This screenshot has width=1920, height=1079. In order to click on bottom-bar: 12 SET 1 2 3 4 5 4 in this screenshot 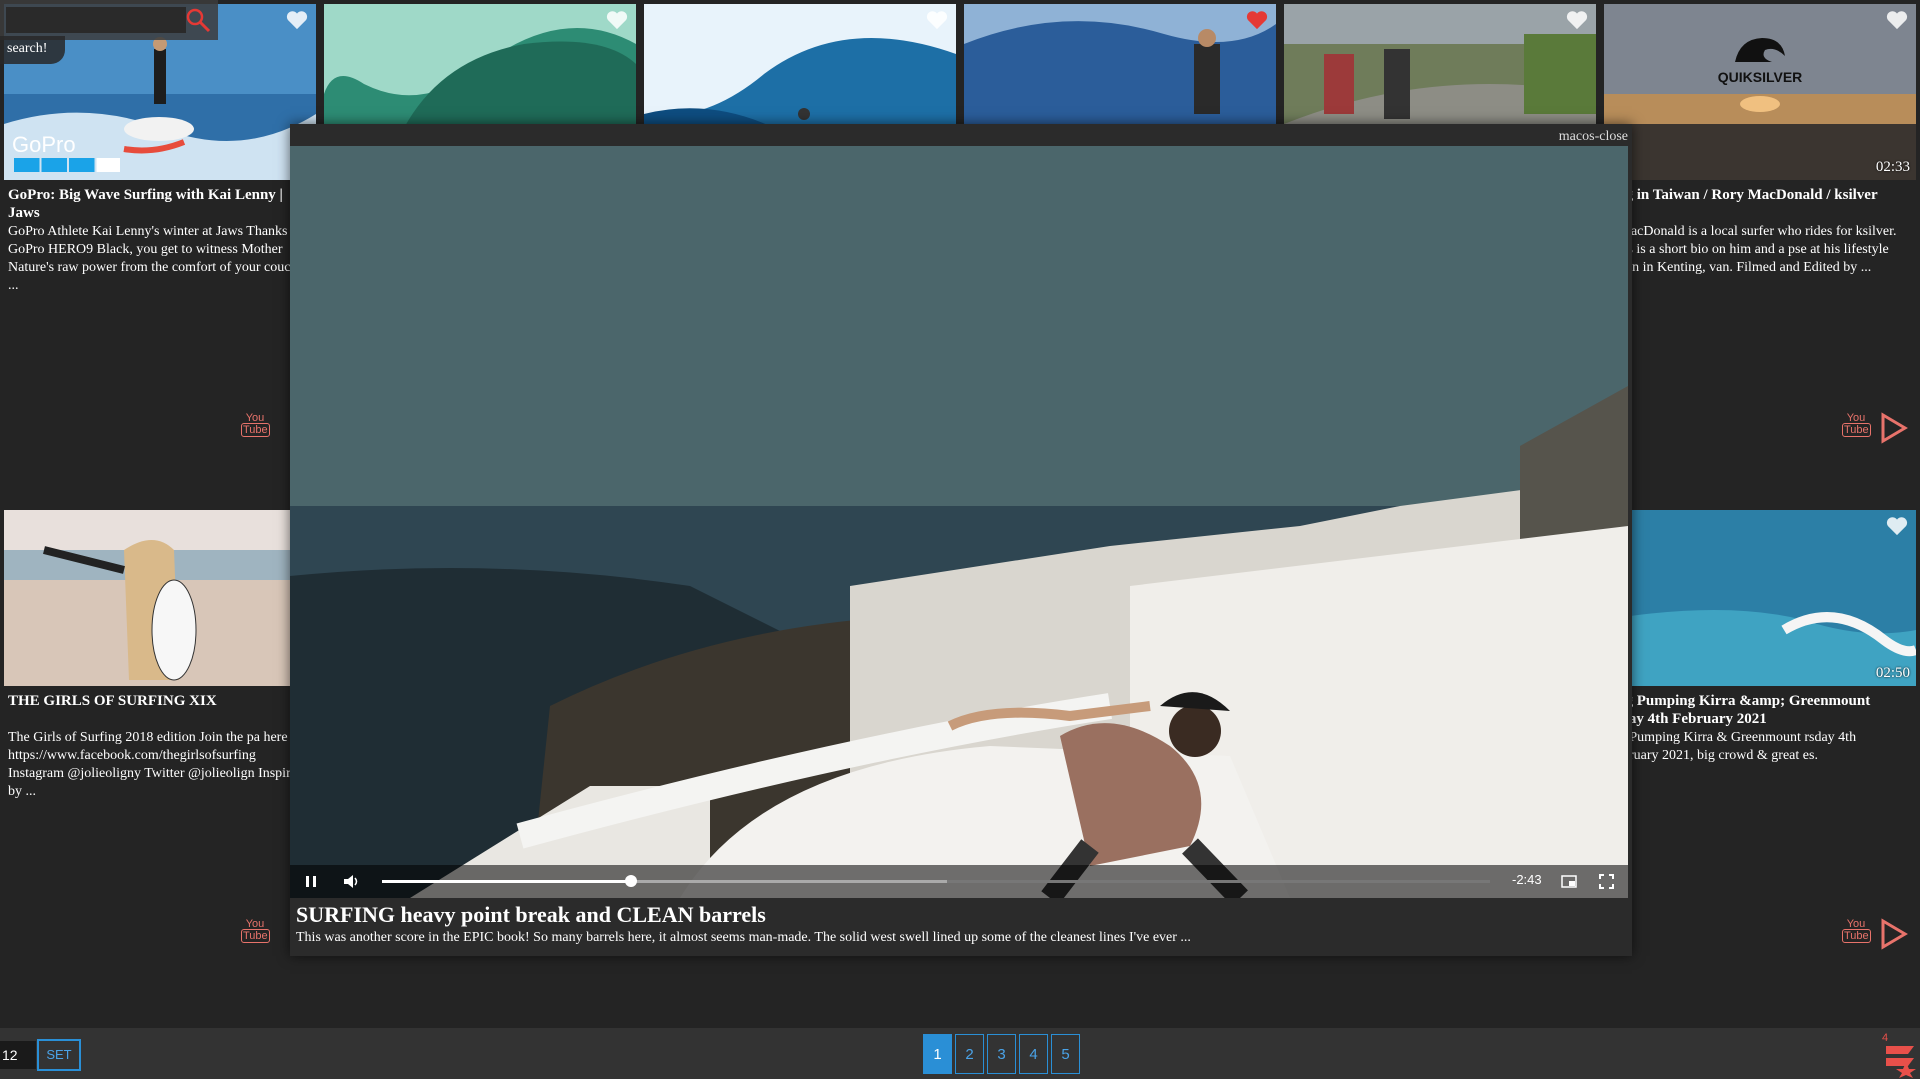, I will do `click(960, 1053)`.